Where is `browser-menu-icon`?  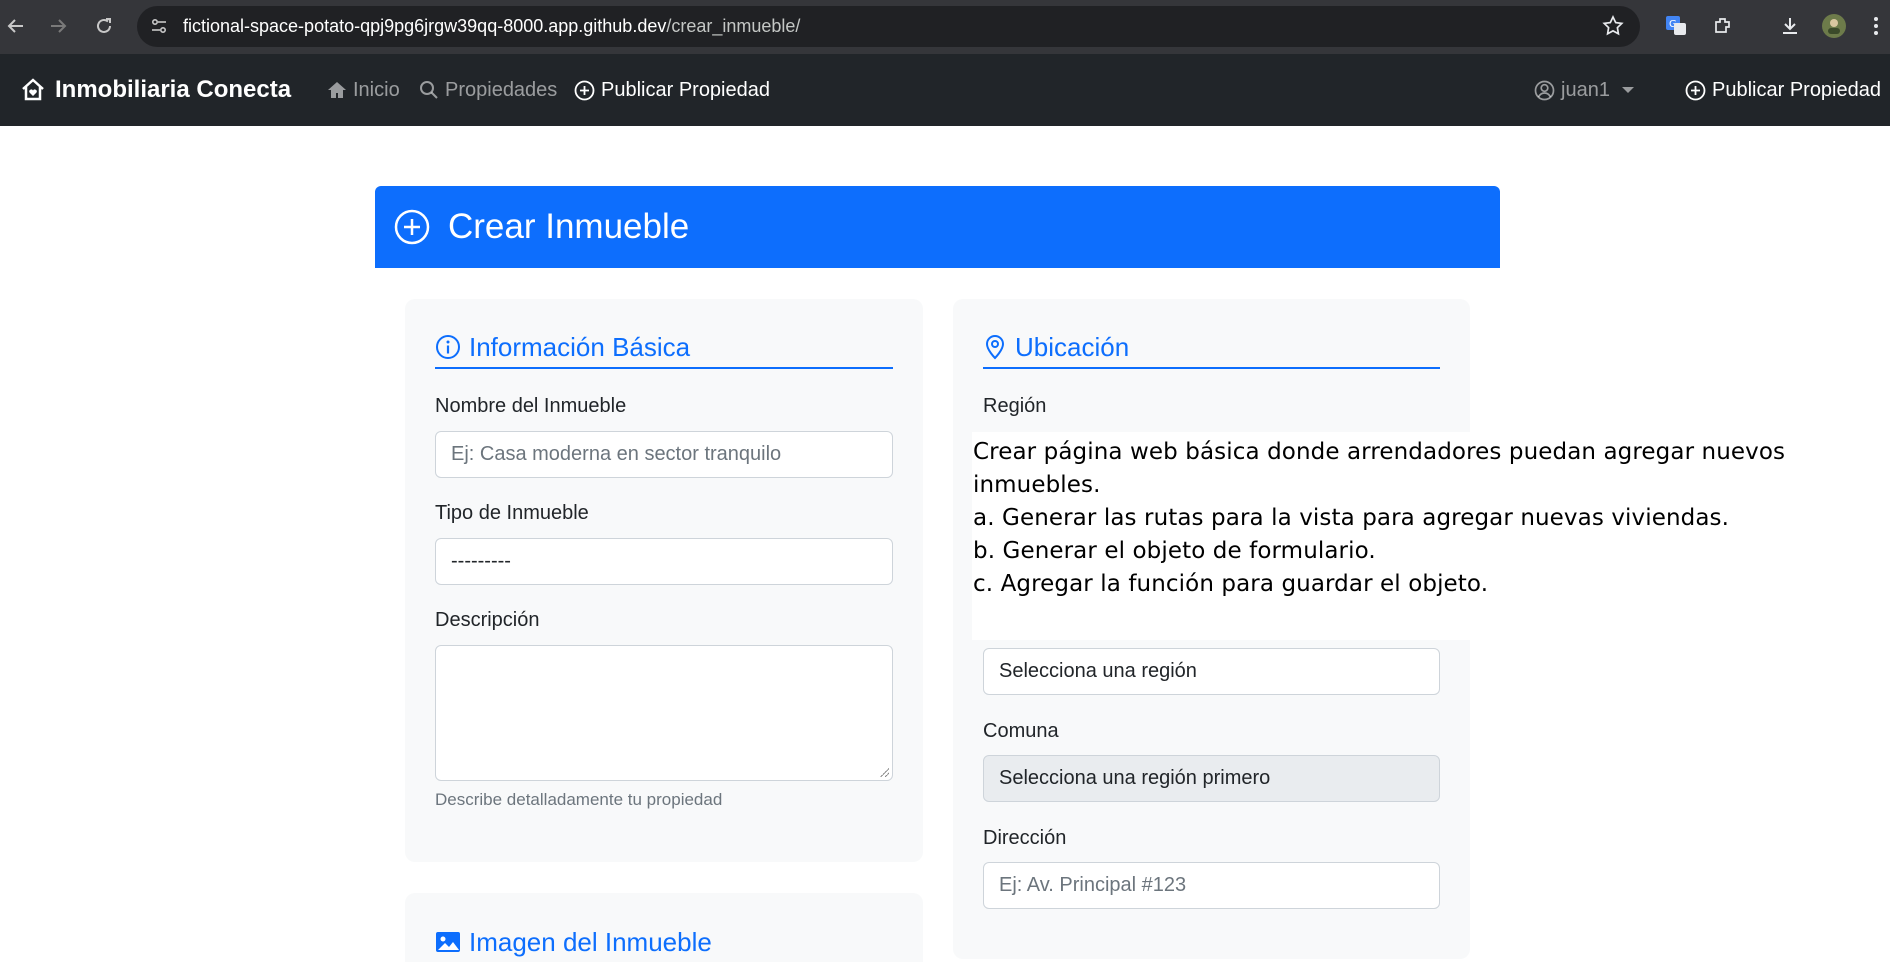
browser-menu-icon is located at coordinates (1876, 26).